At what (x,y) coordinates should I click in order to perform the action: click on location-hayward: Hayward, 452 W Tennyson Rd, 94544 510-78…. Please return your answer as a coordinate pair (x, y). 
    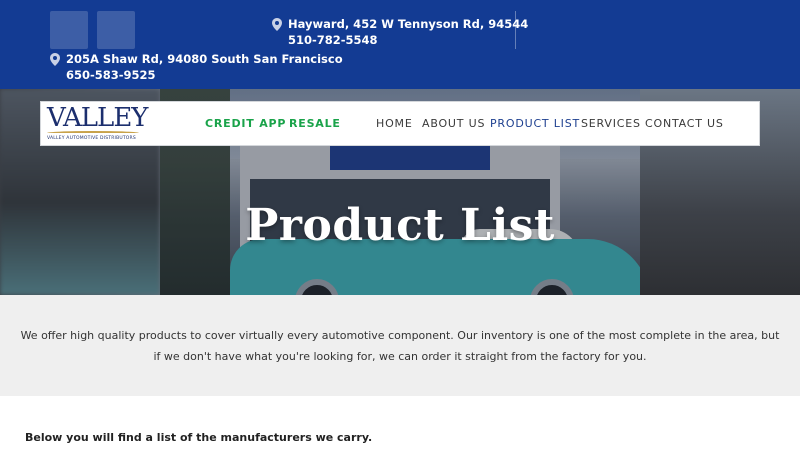
    Looking at the image, I should click on (400, 32).